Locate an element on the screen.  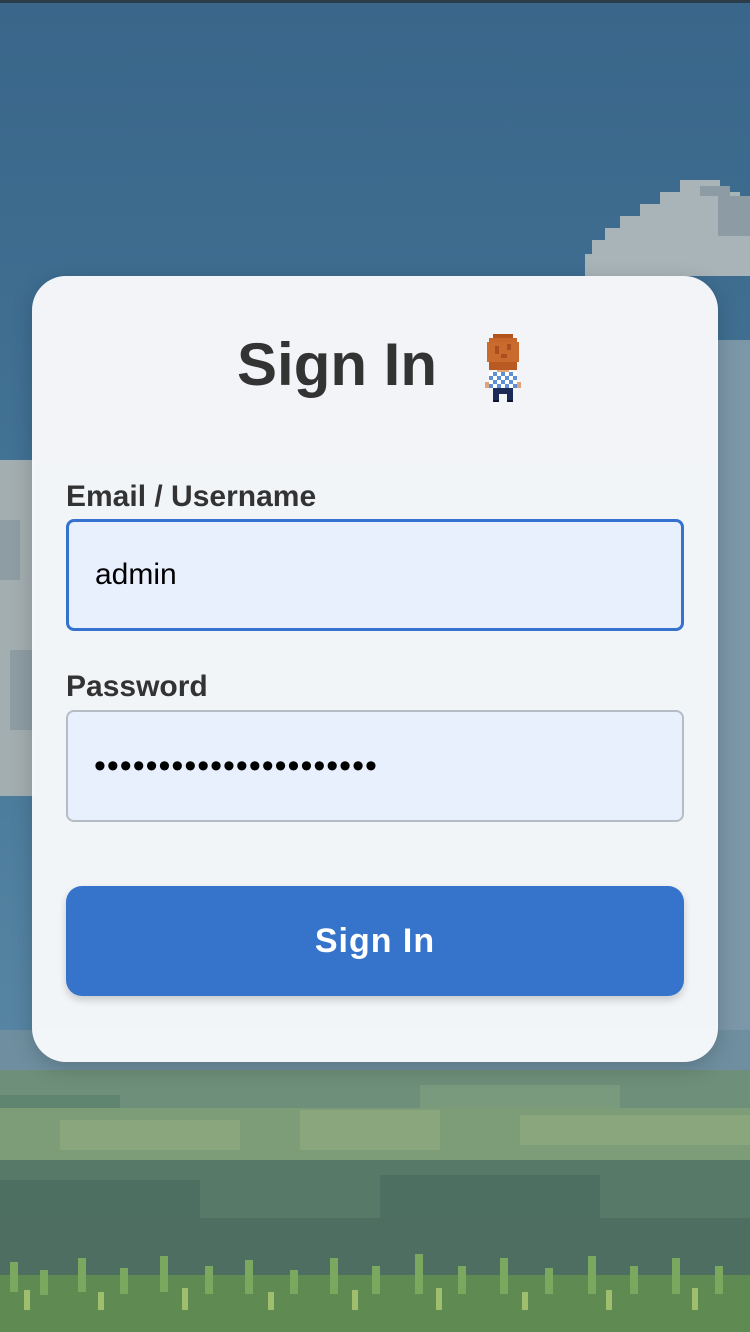
cloud-left is located at coordinates (17, 628).